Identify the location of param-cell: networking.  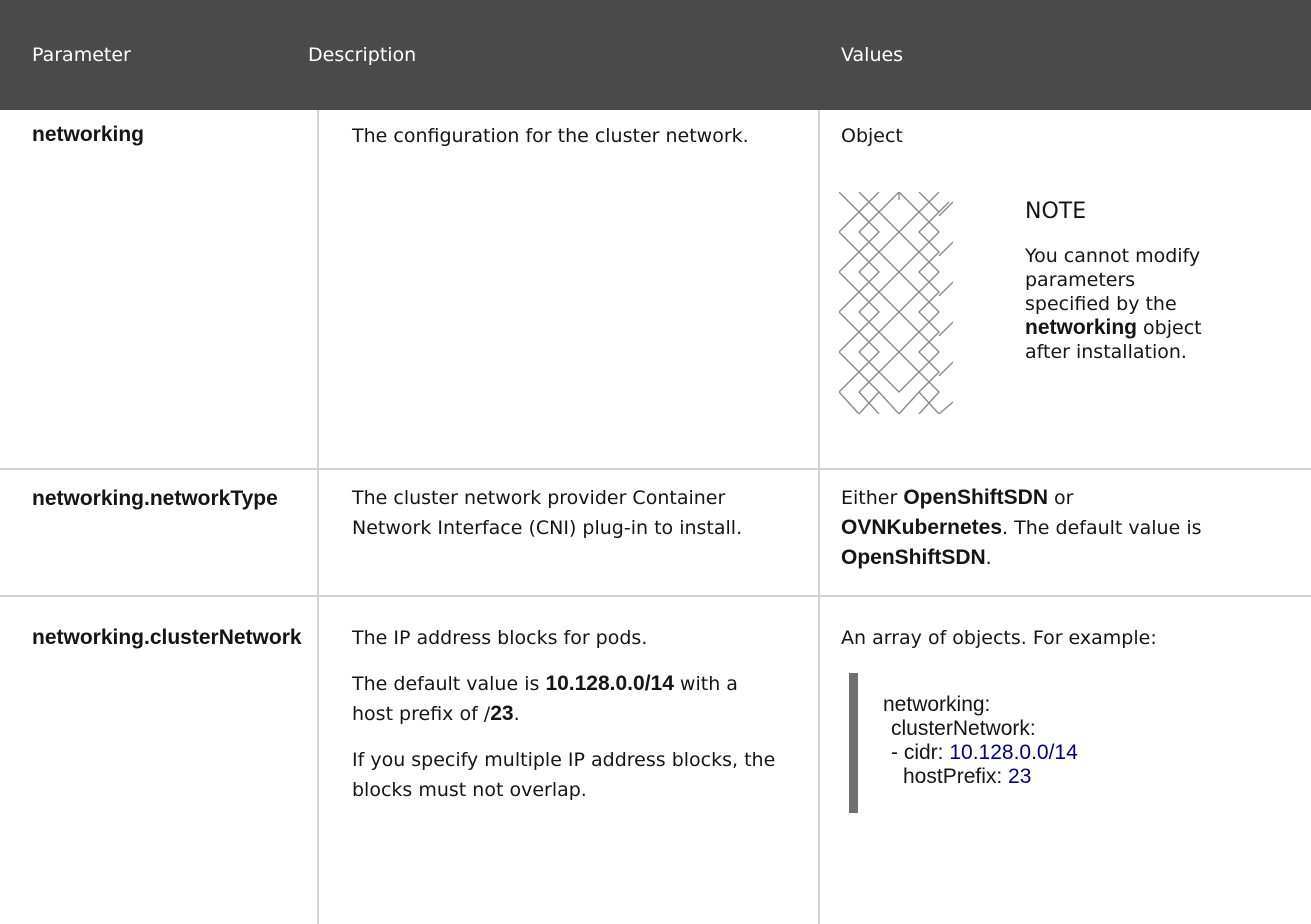
(159, 289).